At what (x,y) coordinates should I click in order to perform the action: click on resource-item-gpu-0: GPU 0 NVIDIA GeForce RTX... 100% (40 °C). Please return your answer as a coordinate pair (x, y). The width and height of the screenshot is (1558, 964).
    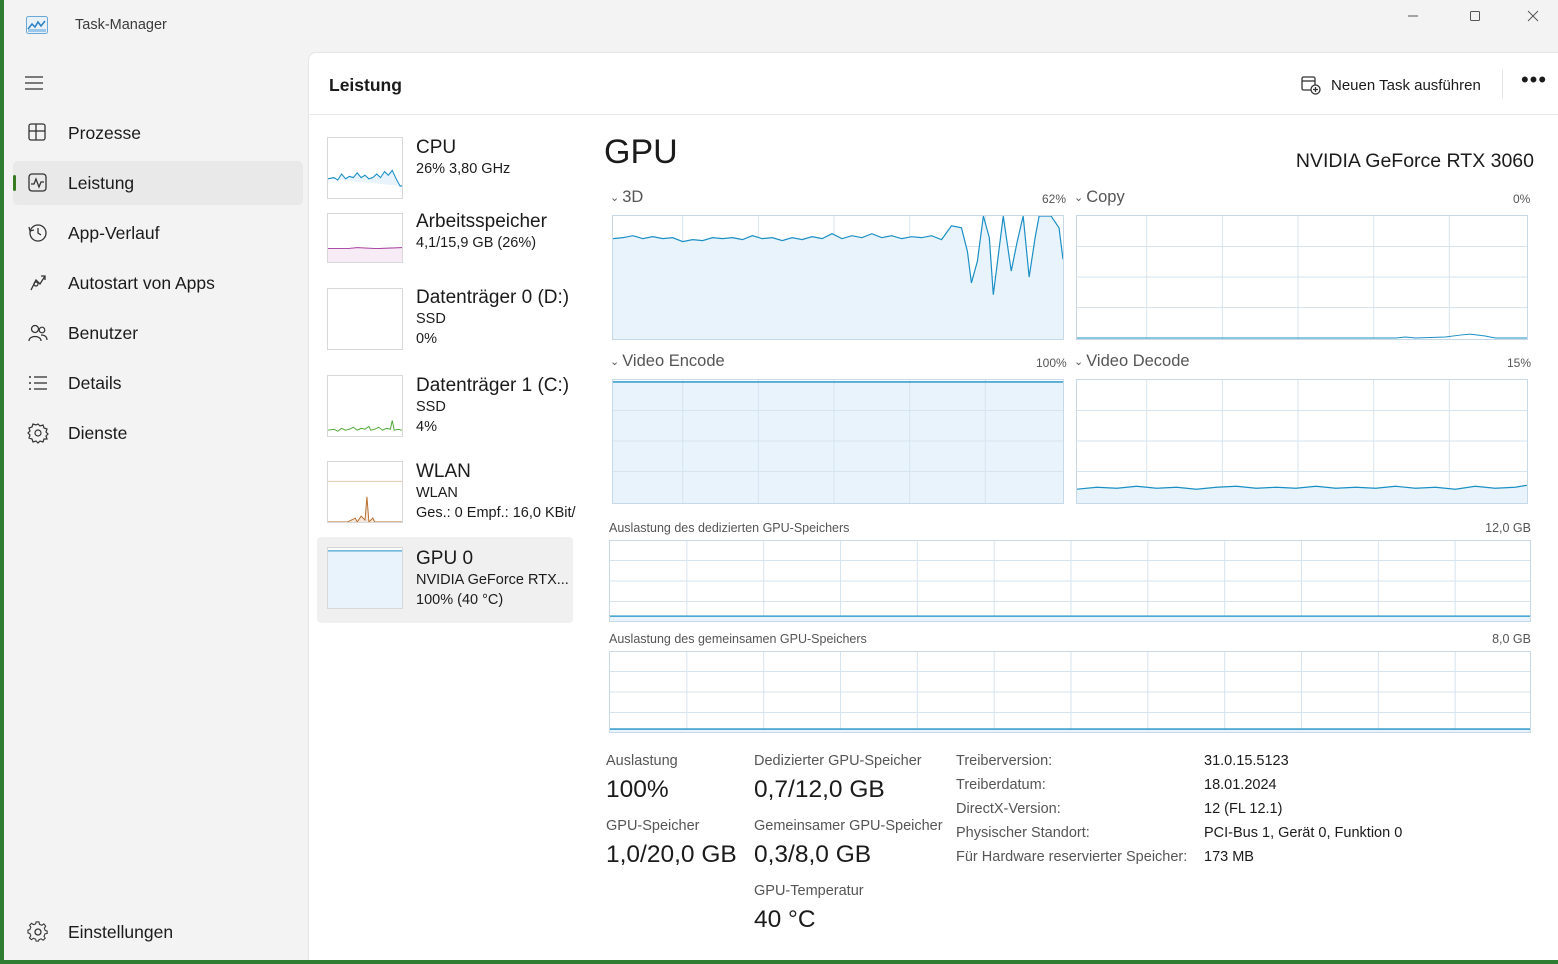
    Looking at the image, I should click on (445, 580).